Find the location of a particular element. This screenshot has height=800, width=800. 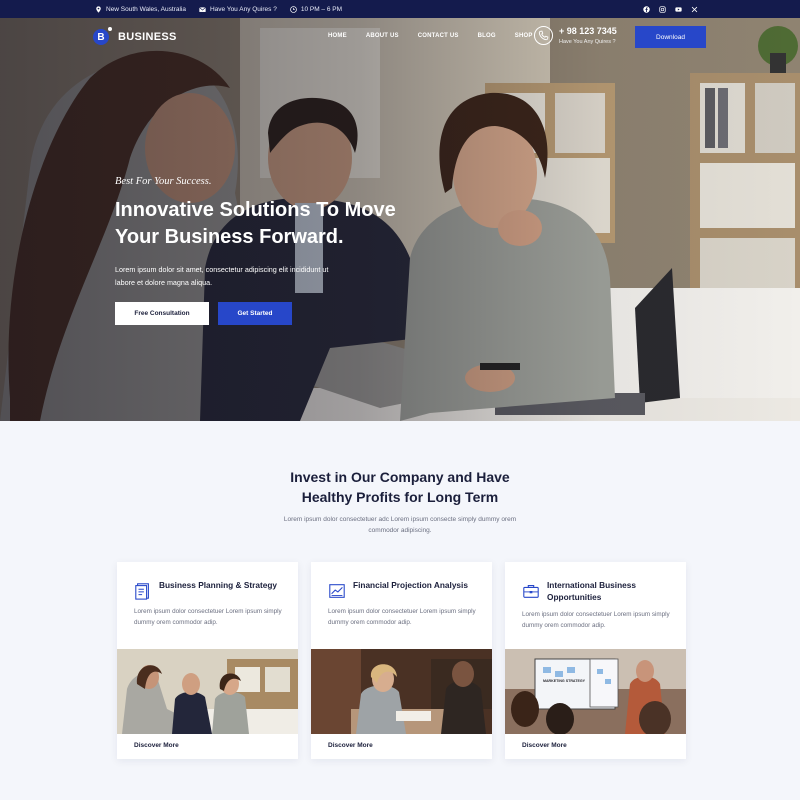

logo-mark: B is located at coordinates (102, 36).